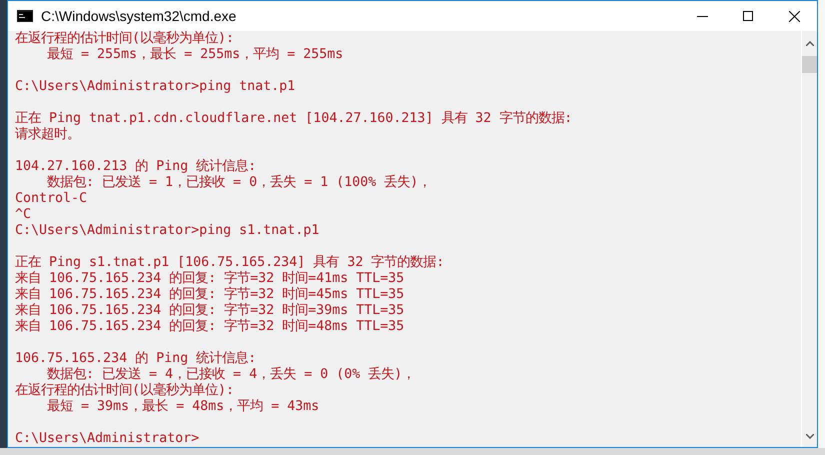 The width and height of the screenshot is (825, 455). Describe the element at coordinates (229, 262) in the screenshot. I see `console-line: 正在 Ping s1.tnat.p1 [106.75.165.234] 具有 32 字节的数据:` at that location.